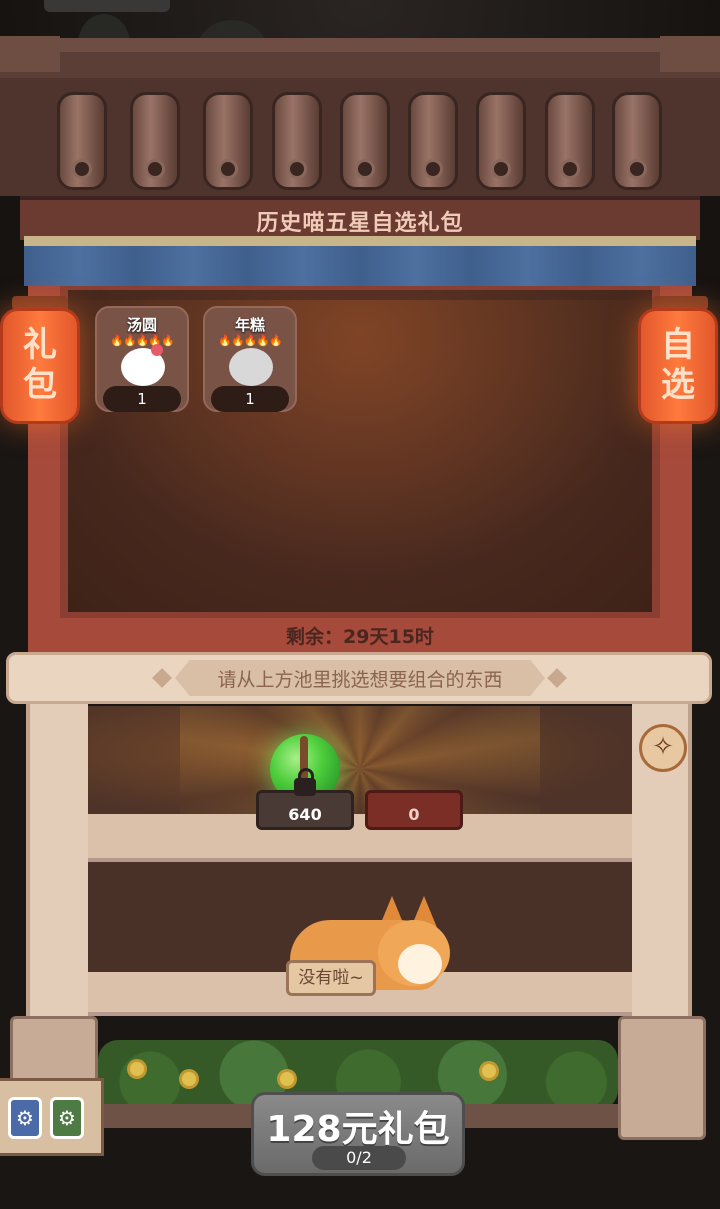 This screenshot has height=1209, width=720. Describe the element at coordinates (690, 54) in the screenshot. I see `roof-end-right` at that location.